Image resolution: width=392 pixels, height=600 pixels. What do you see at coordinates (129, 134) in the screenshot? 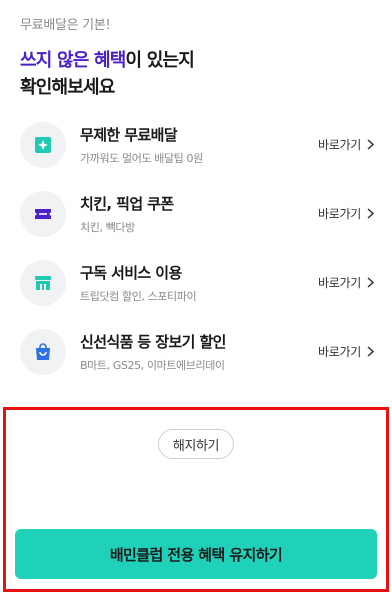
I see `benefit-title: 무제한 무료배달` at bounding box center [129, 134].